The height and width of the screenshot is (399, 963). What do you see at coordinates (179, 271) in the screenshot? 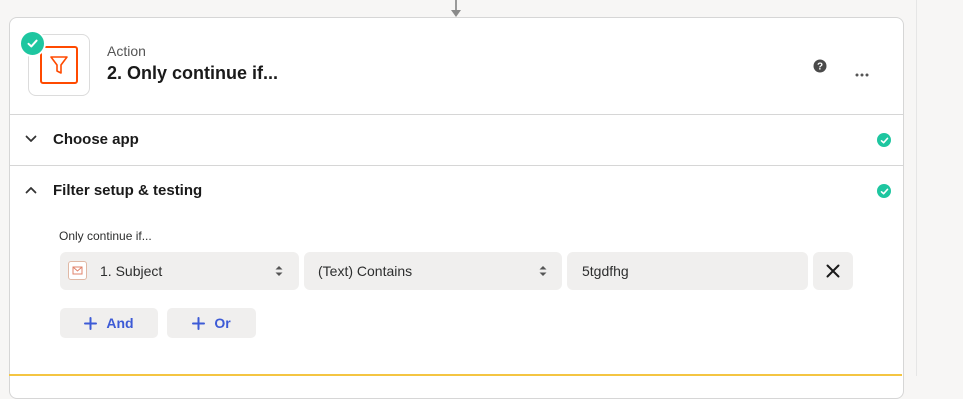
I see `field-select: 1. Subject` at bounding box center [179, 271].